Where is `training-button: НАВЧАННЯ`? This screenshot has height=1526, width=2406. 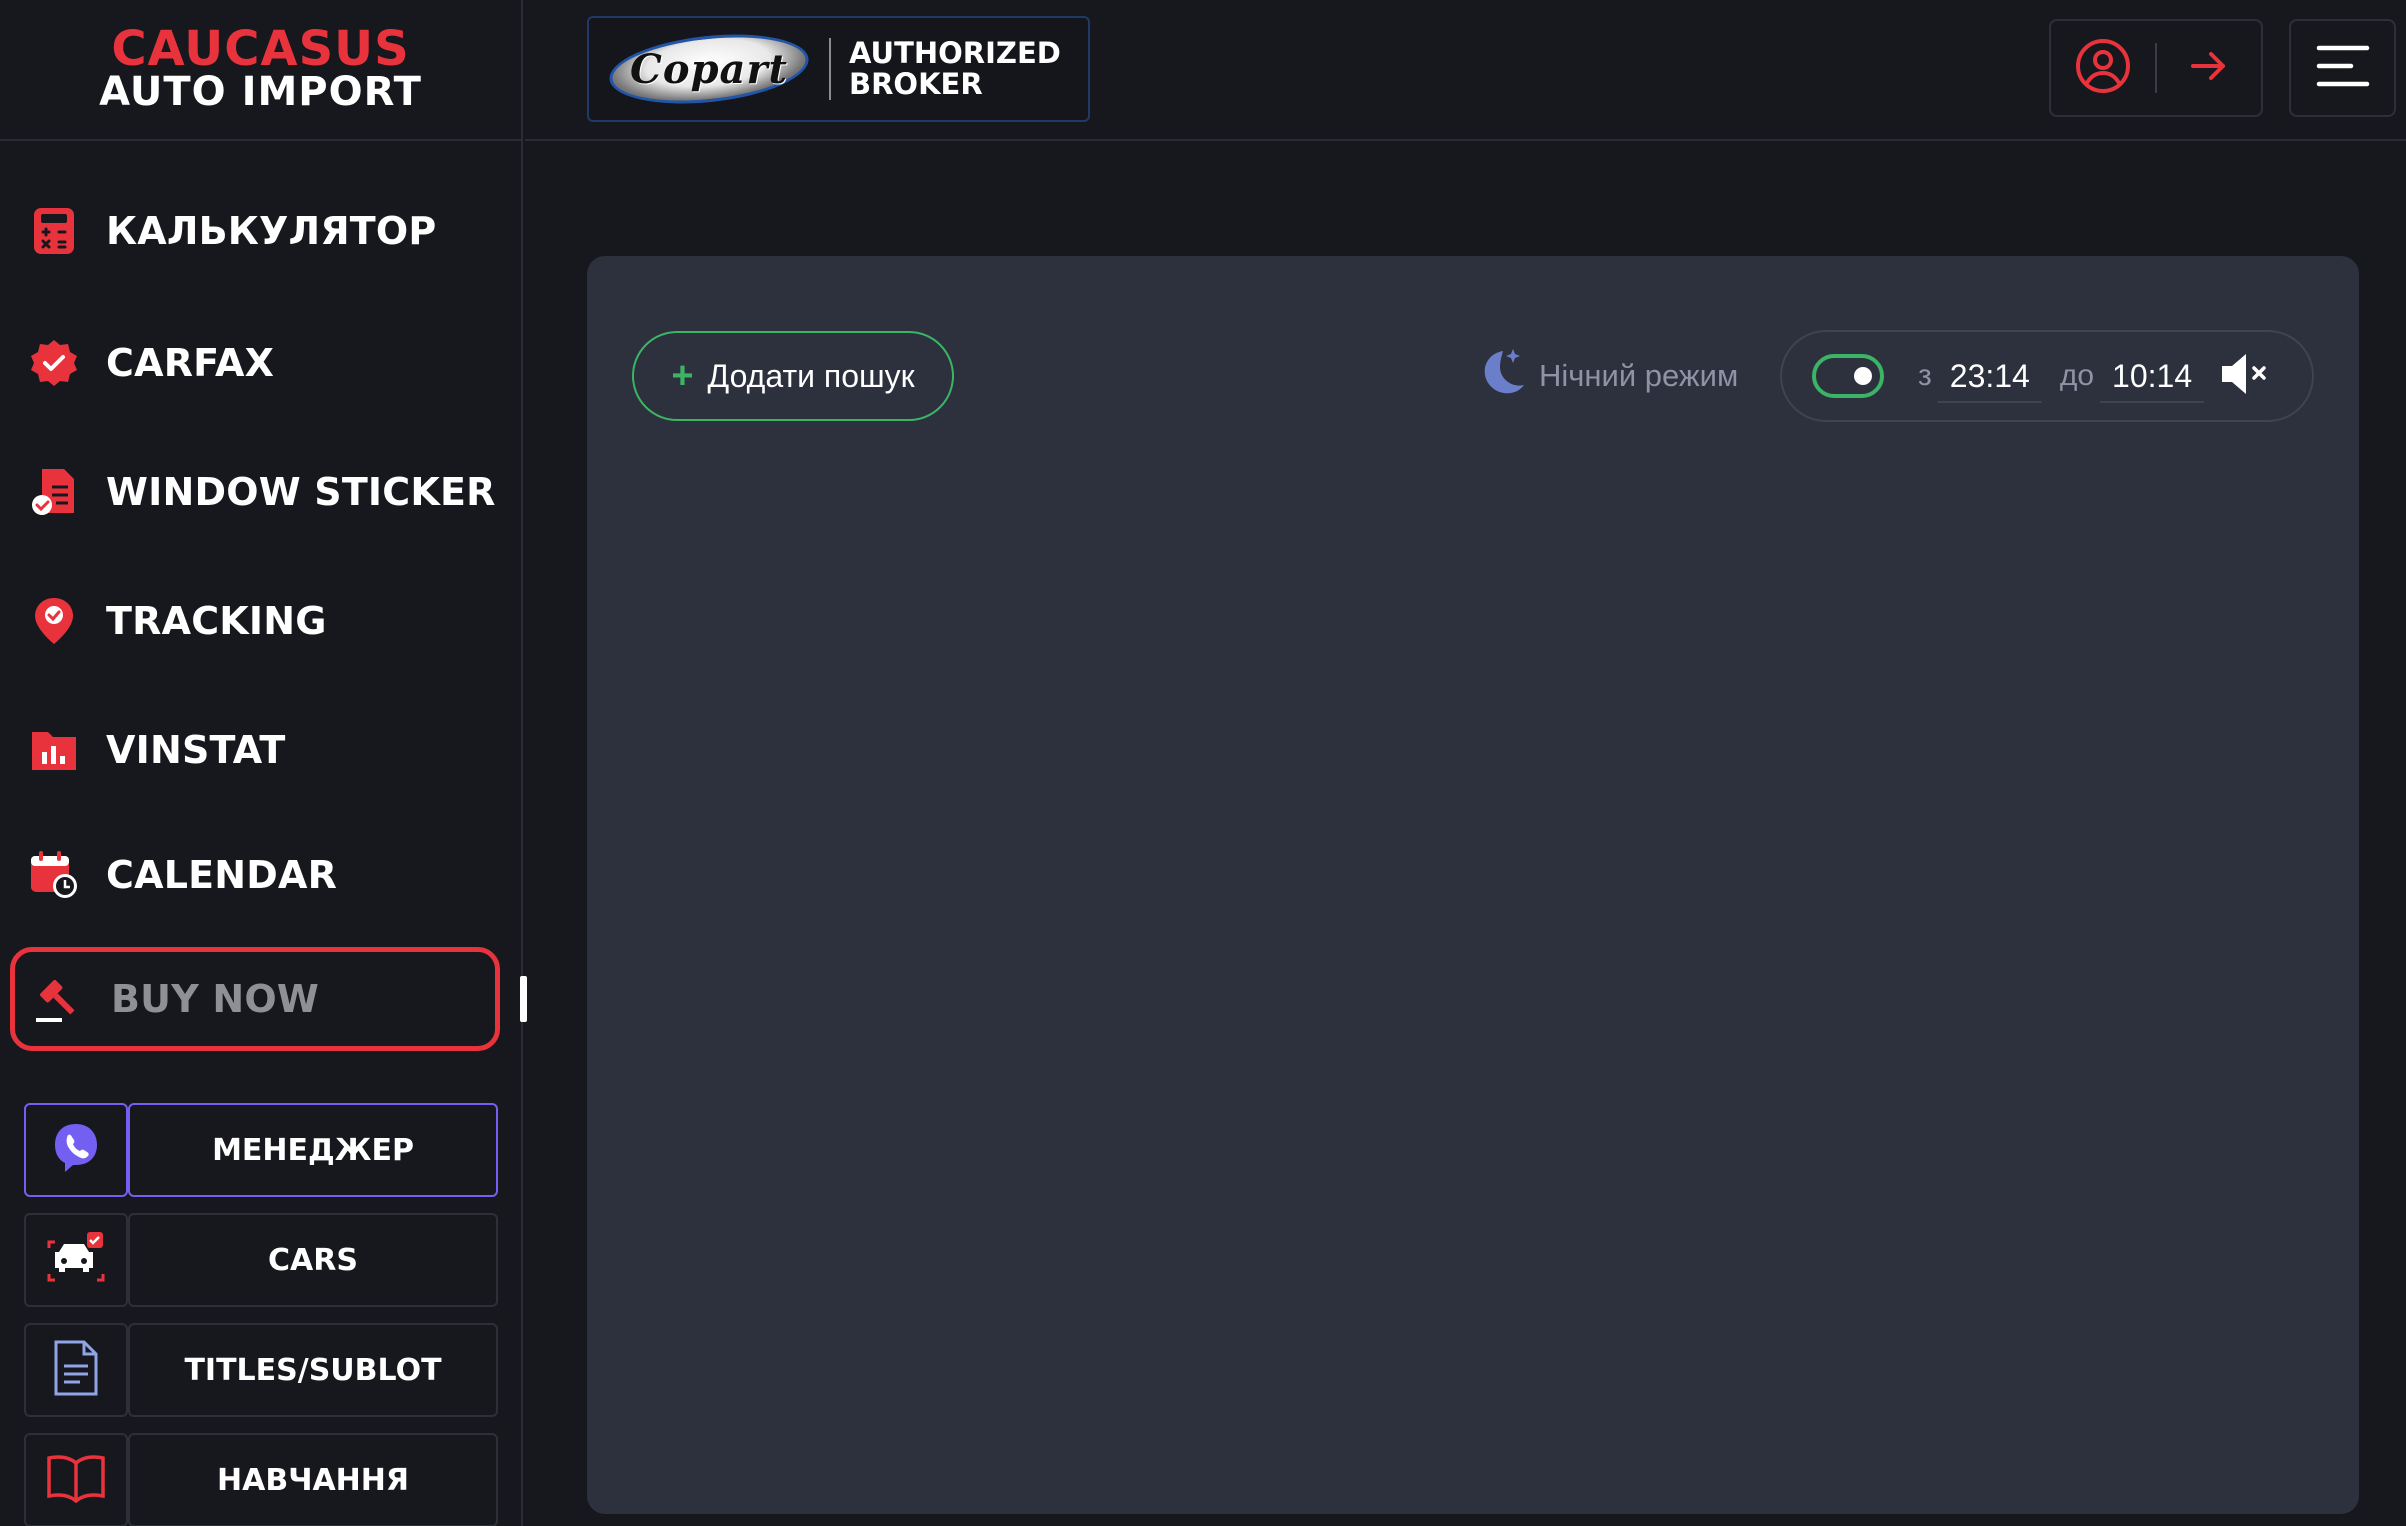
training-button: НАВЧАННЯ is located at coordinates (261, 1479).